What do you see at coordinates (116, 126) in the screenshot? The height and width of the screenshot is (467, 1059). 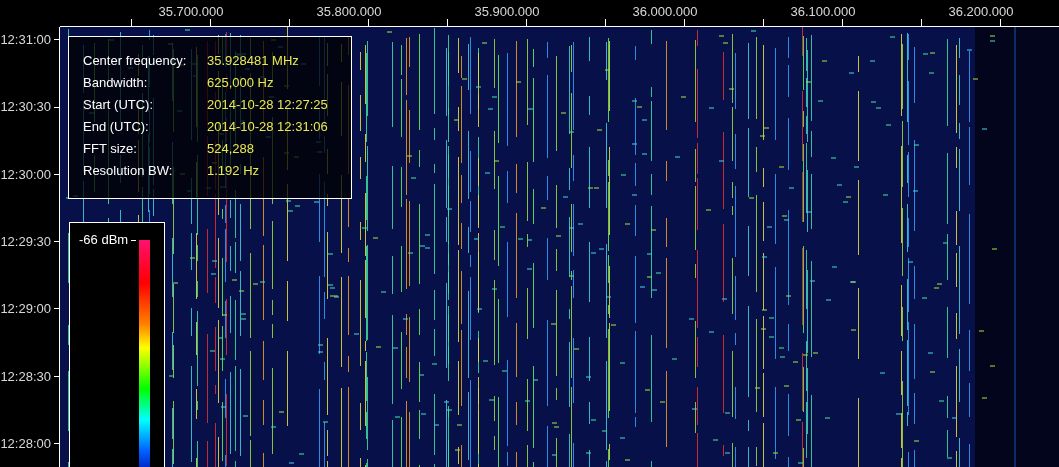 I see `info-label: End (UTC):` at bounding box center [116, 126].